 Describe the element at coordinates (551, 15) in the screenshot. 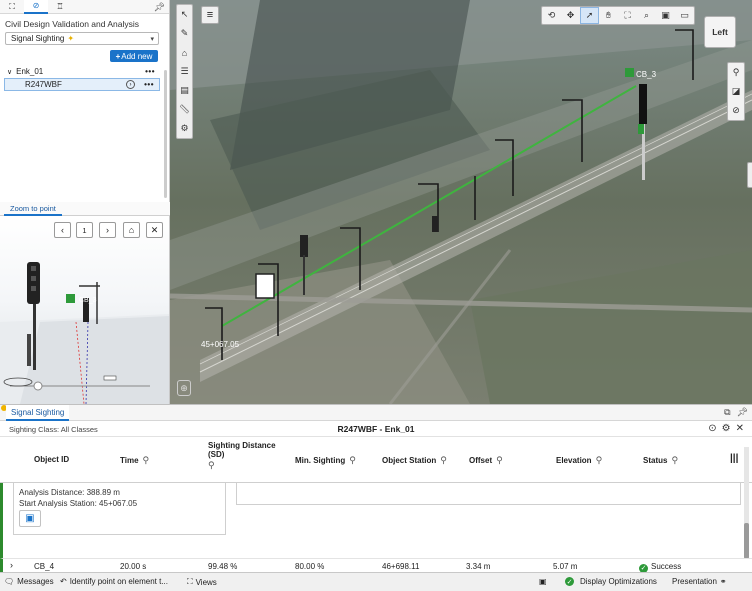

I see `orbit-button: ⟲` at that location.